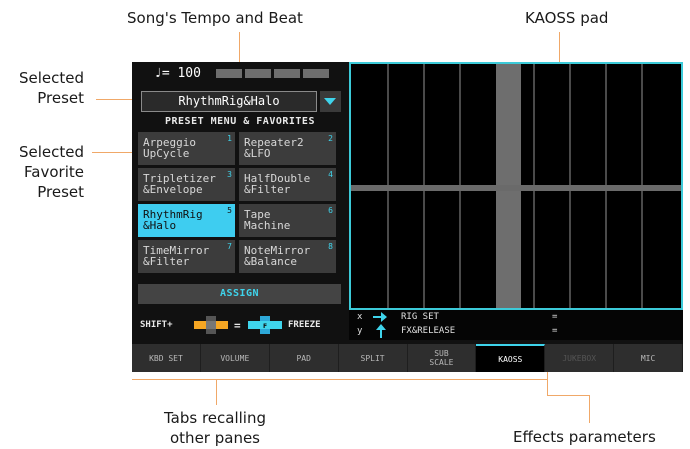  Describe the element at coordinates (420, 317) in the screenshot. I see `x-param-name: RIG SET` at that location.